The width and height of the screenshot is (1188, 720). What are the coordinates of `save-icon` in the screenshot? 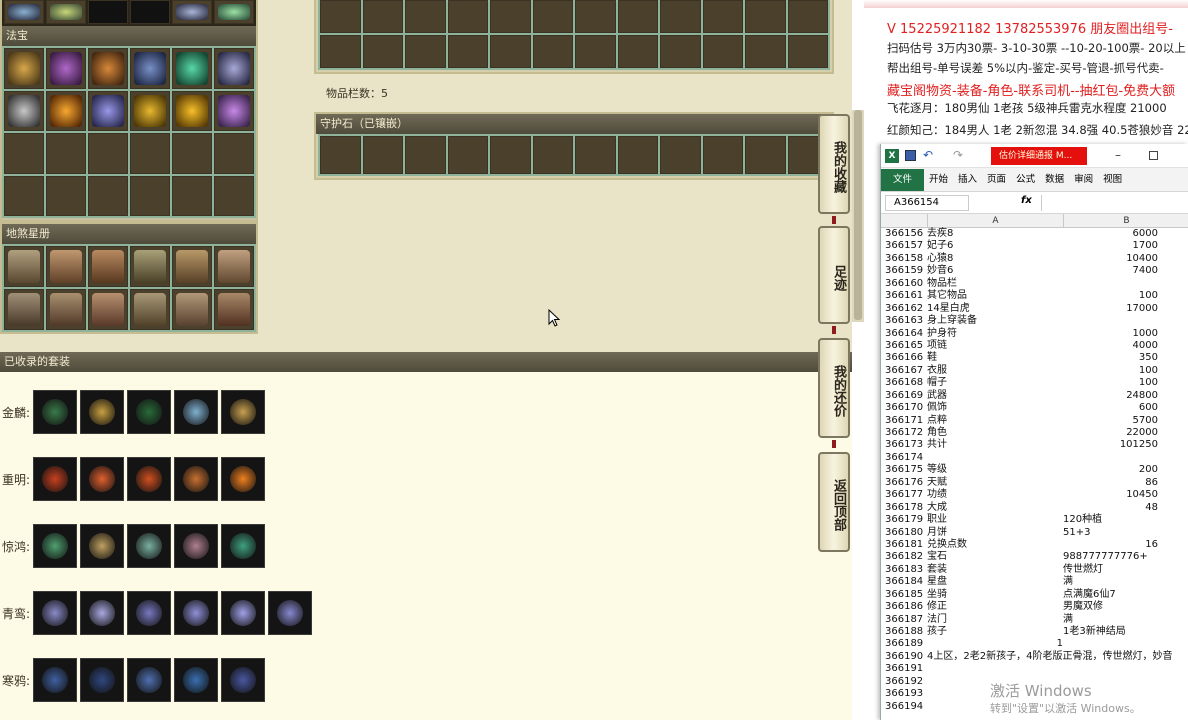 It's located at (910, 155).